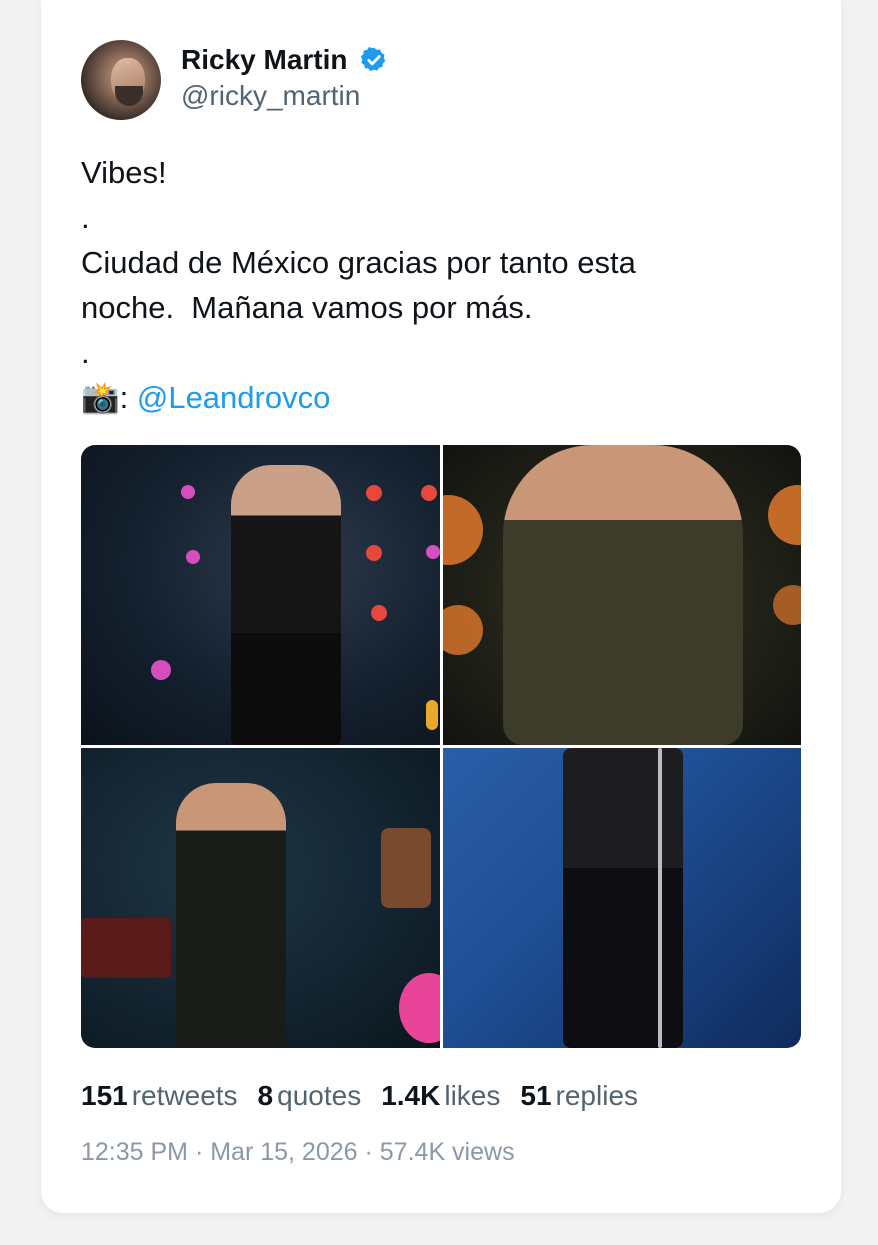  Describe the element at coordinates (447, 1152) in the screenshot. I see `tweet-views: 57.4K views` at that location.